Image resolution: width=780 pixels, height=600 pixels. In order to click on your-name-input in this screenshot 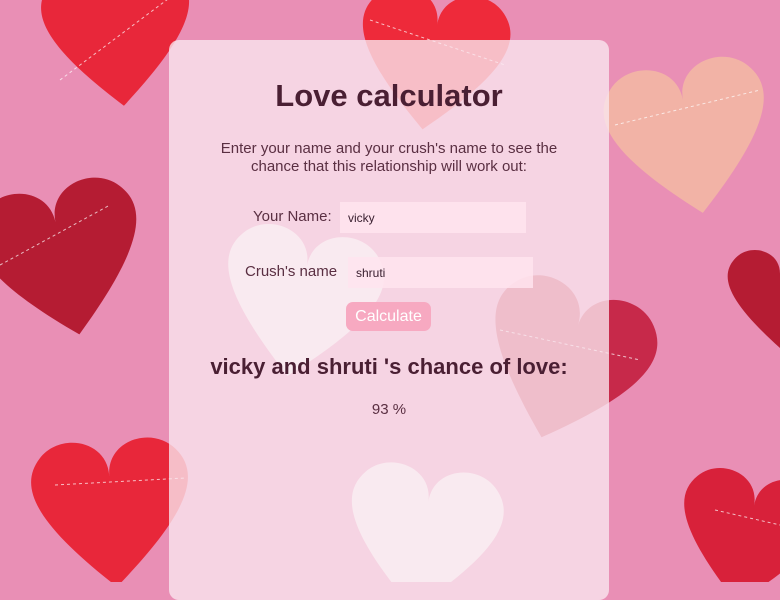, I will do `click(433, 217)`.